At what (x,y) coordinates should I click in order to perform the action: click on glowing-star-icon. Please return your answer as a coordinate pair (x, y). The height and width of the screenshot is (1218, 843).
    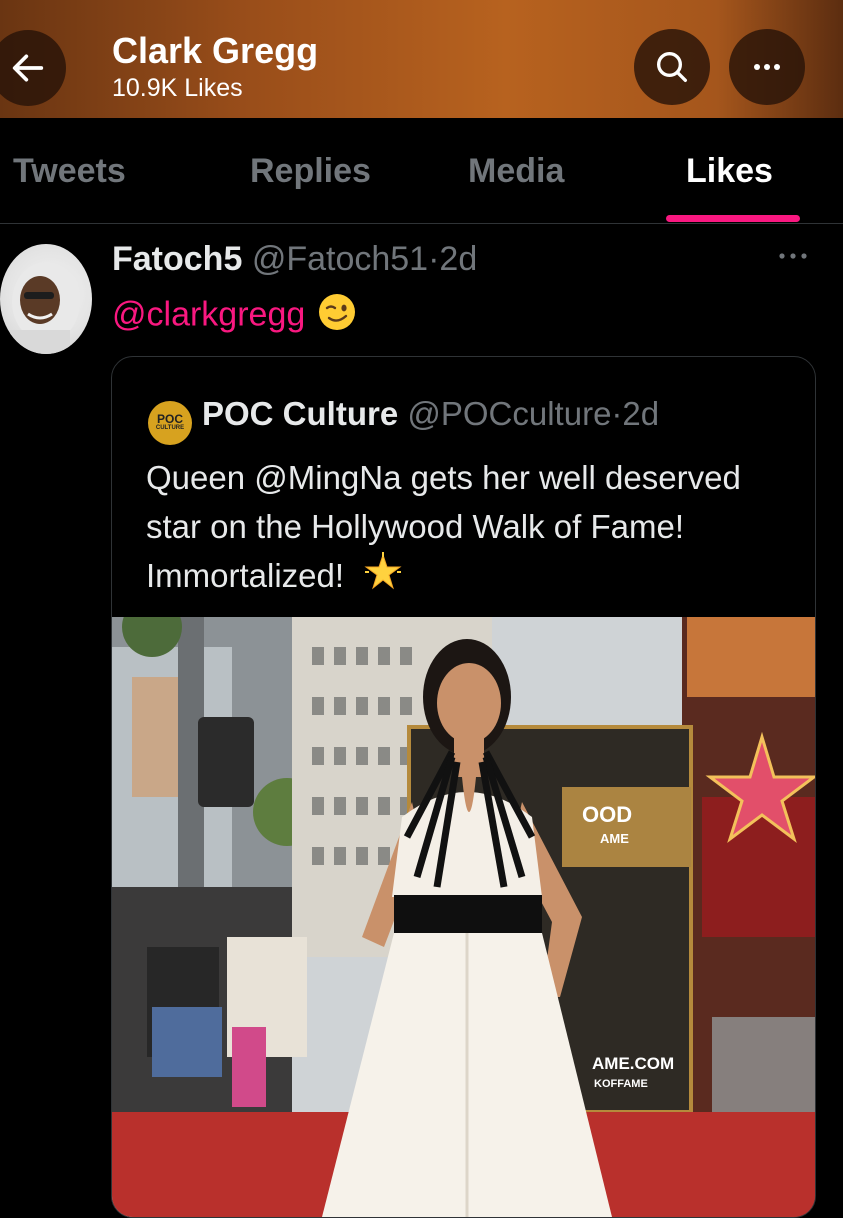
    Looking at the image, I should click on (383, 578).